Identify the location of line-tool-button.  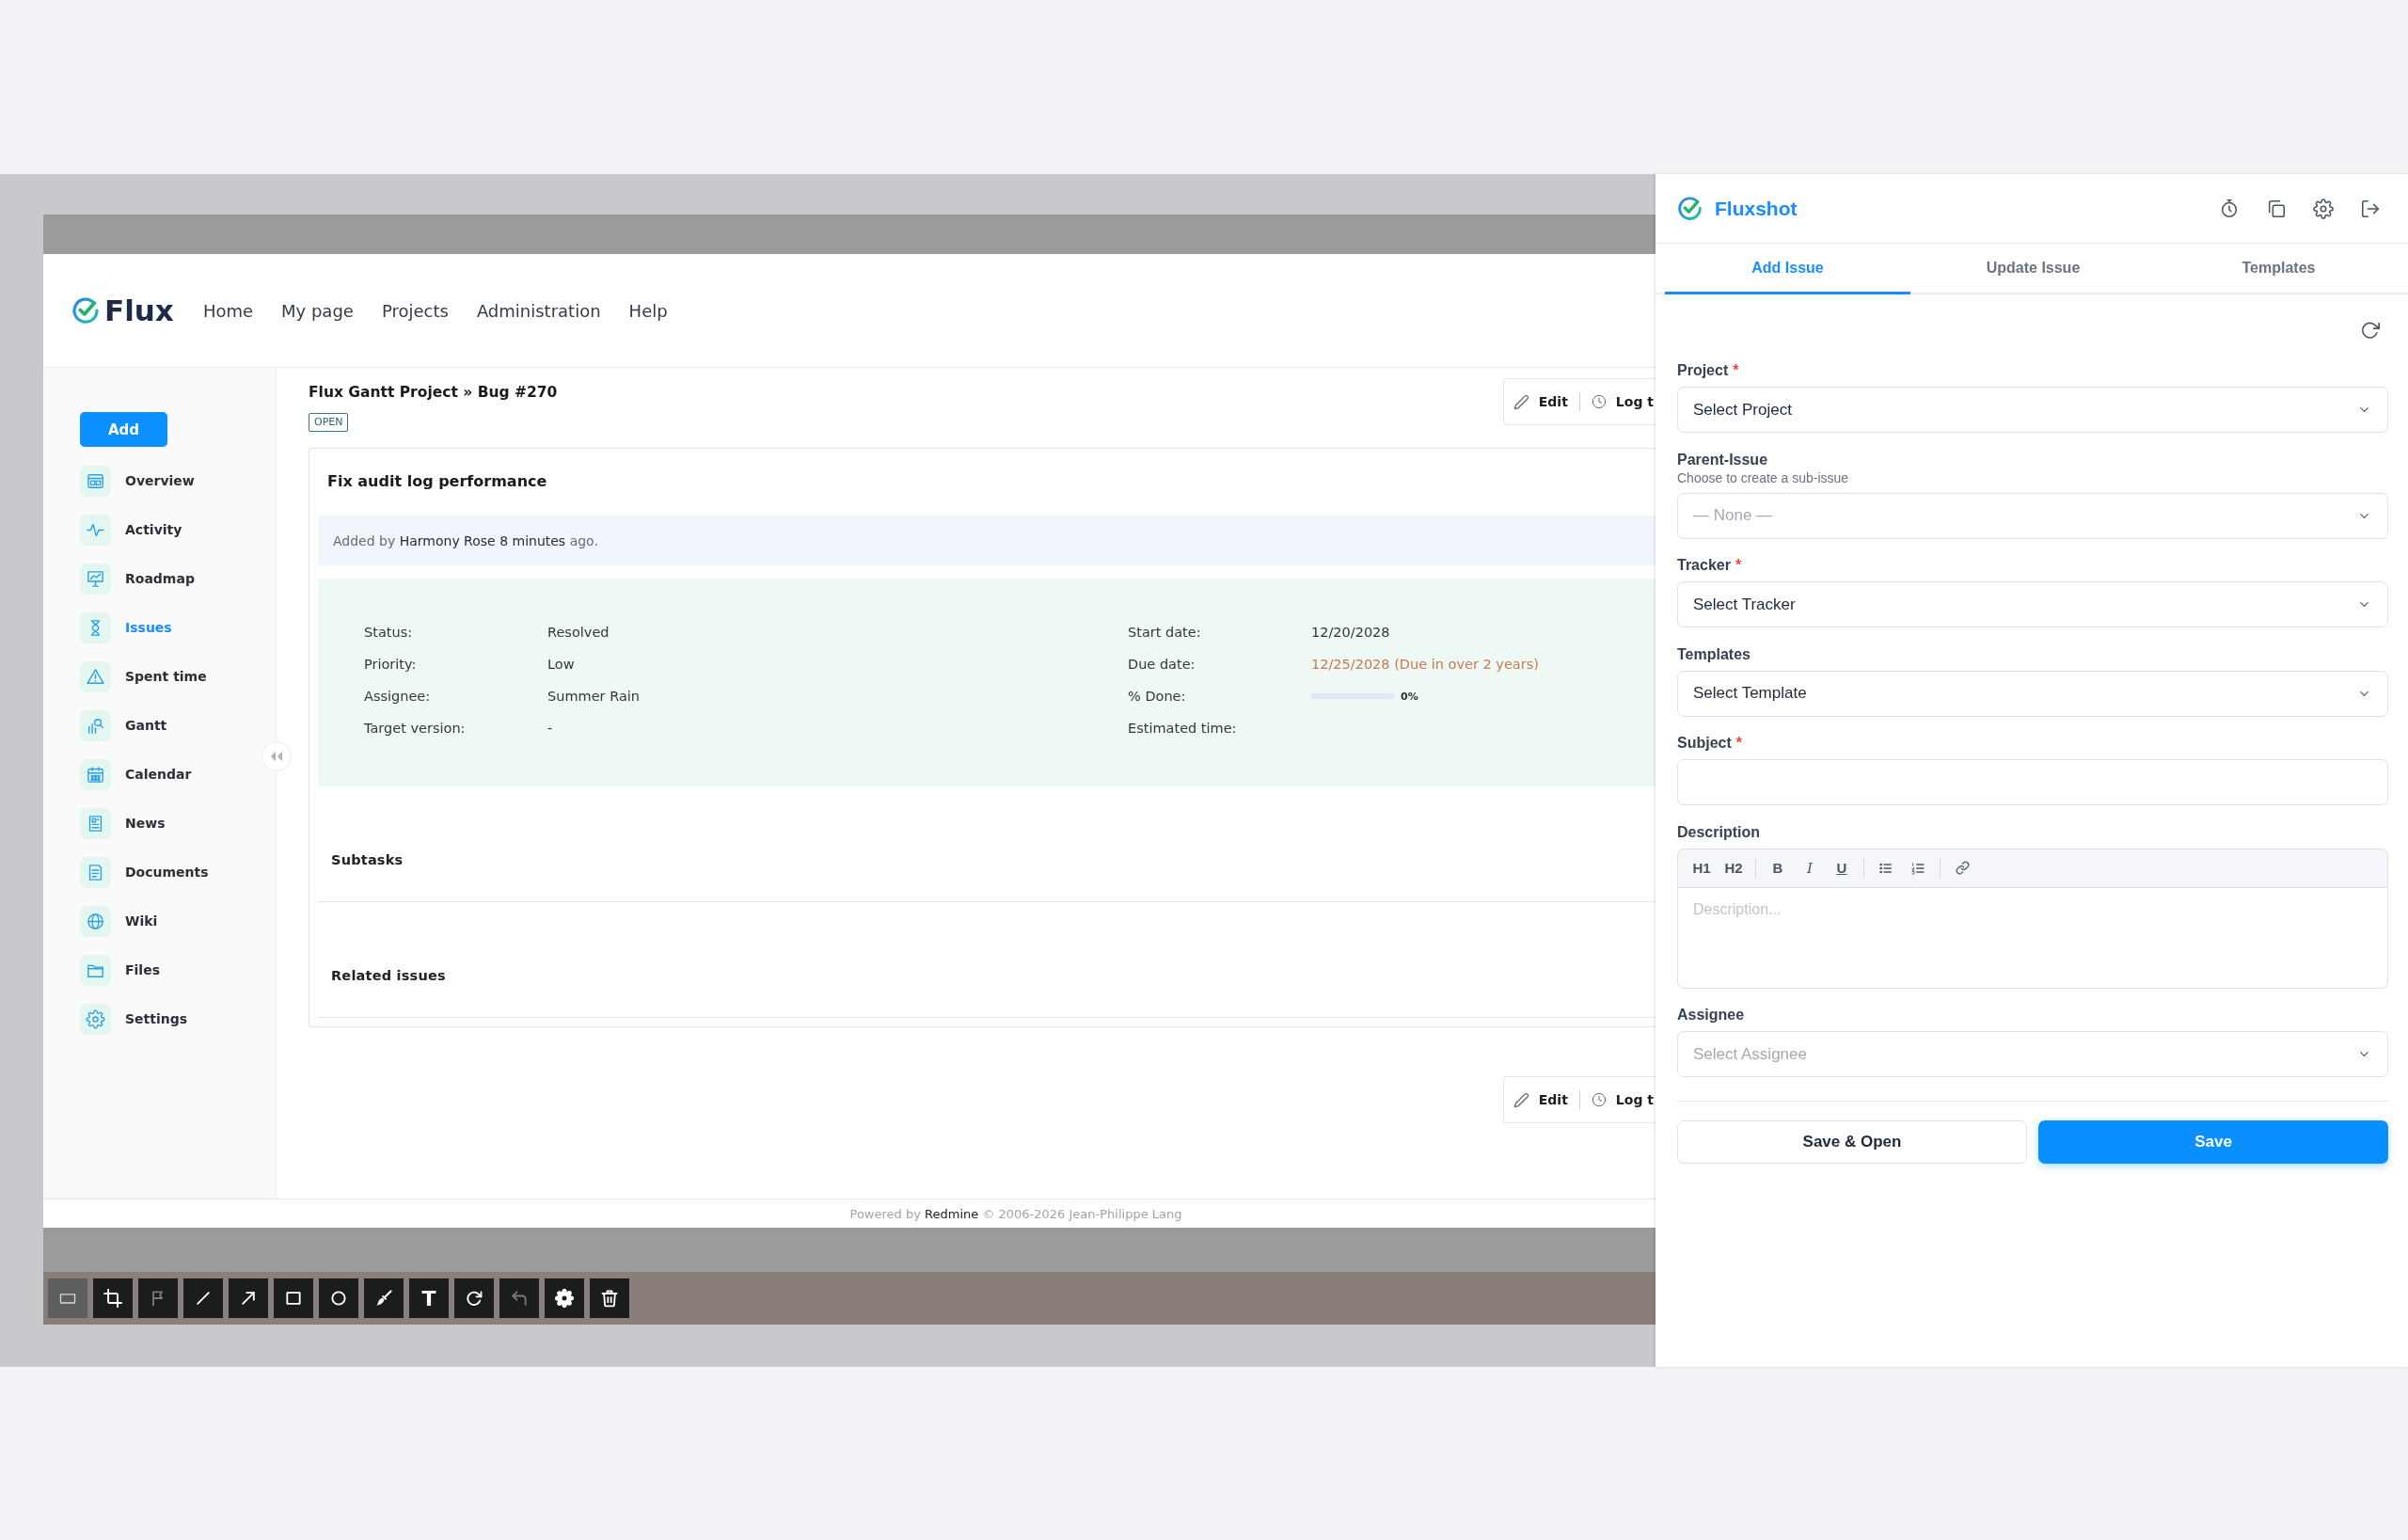
(203, 1298).